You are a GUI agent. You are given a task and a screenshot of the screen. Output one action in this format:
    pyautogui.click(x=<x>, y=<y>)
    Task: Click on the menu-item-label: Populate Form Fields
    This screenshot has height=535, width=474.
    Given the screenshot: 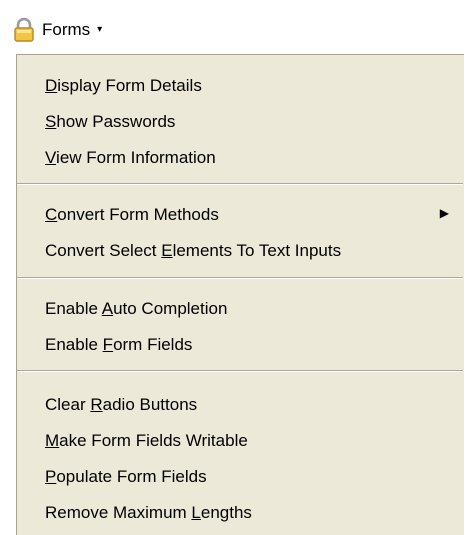 What is the action you would take?
    pyautogui.click(x=126, y=476)
    